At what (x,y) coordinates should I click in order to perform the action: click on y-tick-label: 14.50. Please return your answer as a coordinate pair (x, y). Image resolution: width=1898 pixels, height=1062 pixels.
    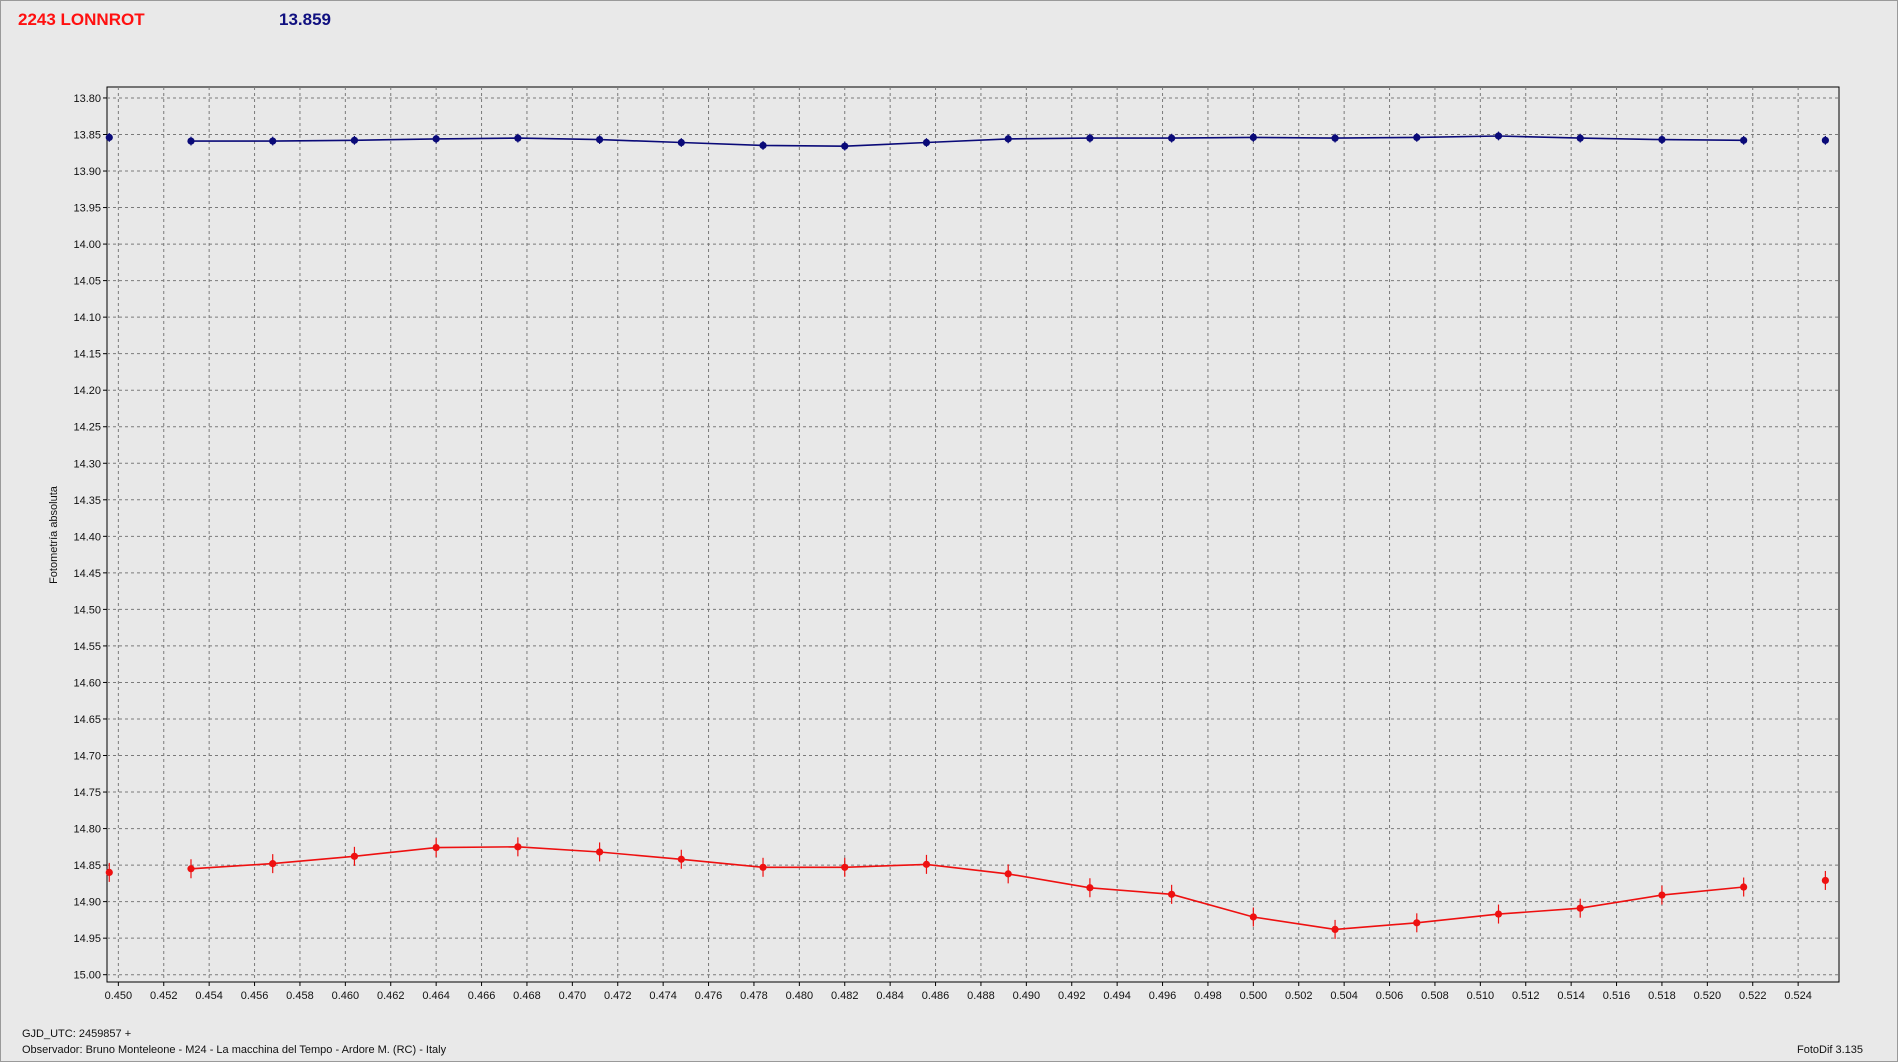
    Looking at the image, I should click on (87, 610).